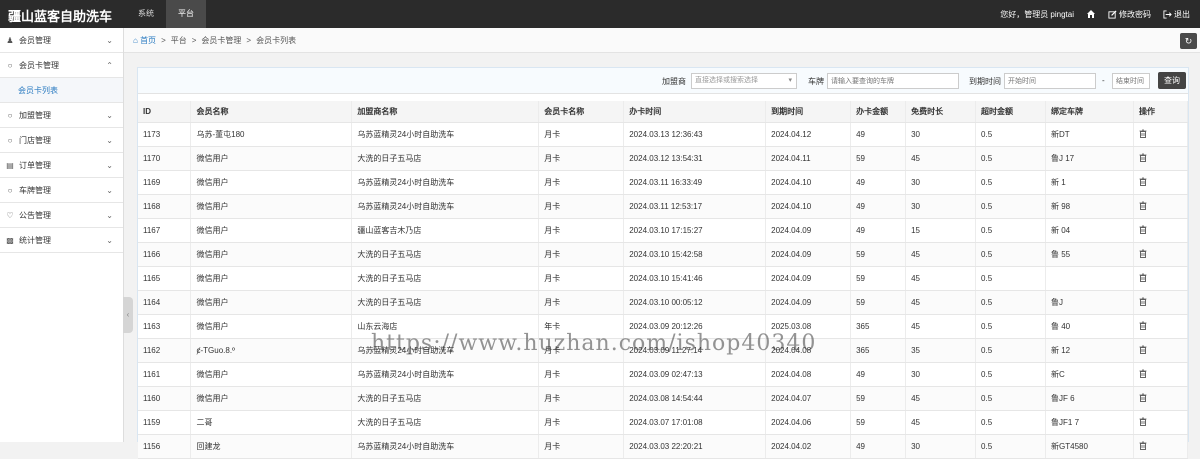 This screenshot has width=1200, height=459. Describe the element at coordinates (165, 422) in the screenshot. I see `table-cell: 1159` at that location.